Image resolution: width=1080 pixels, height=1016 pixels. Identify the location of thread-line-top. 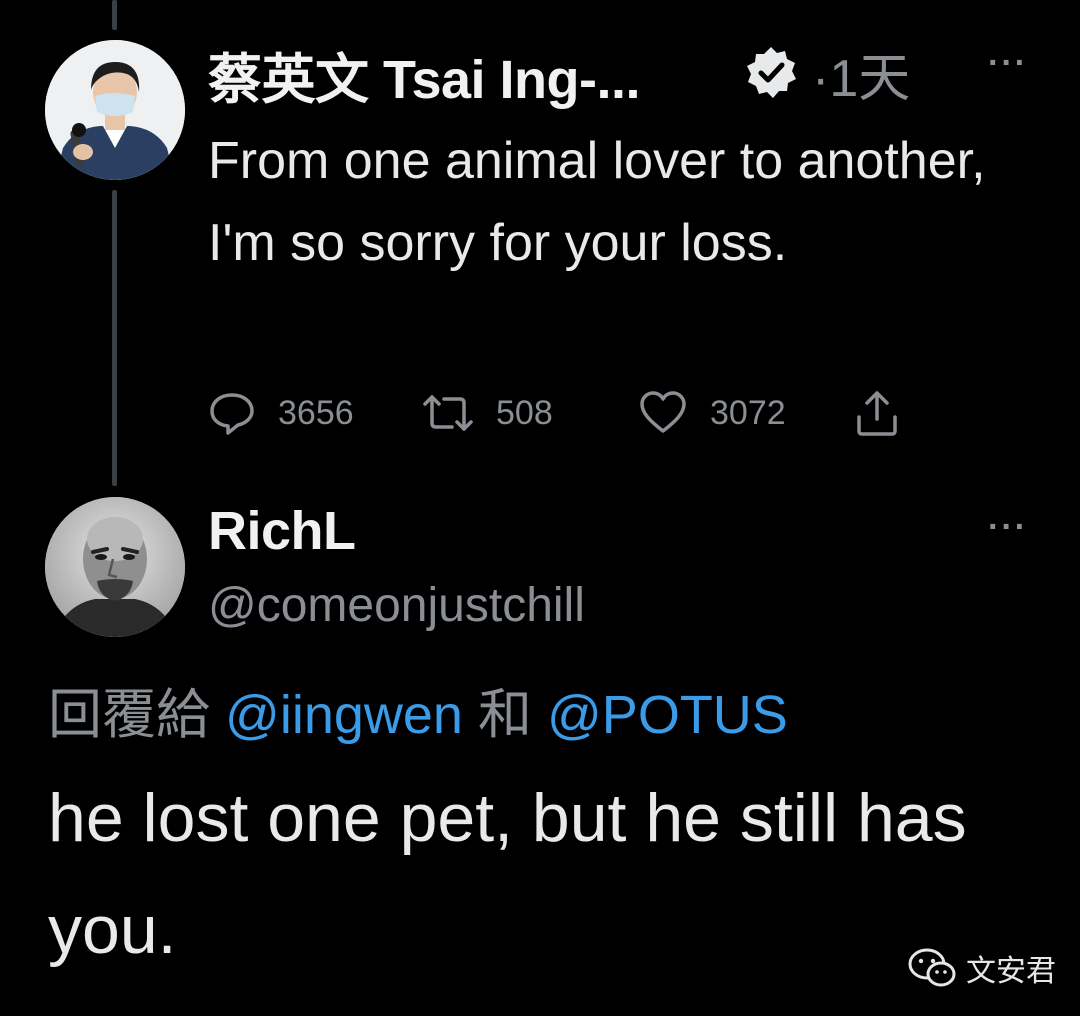
(114, 15).